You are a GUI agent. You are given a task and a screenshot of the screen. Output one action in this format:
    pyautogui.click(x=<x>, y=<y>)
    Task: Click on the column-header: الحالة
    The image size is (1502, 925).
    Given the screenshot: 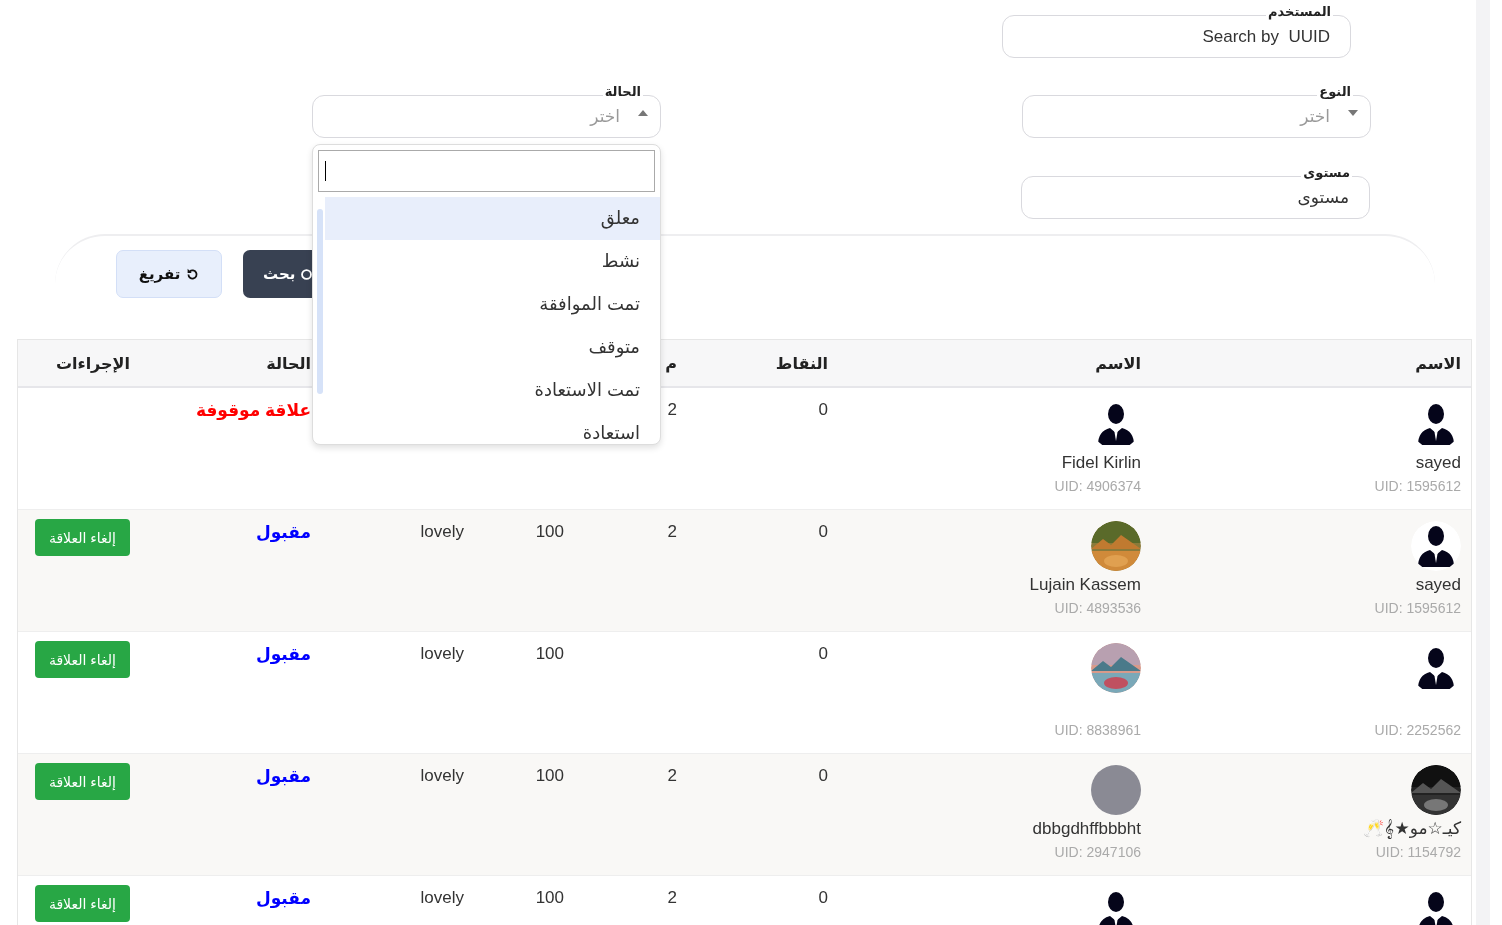 What is the action you would take?
    pyautogui.click(x=288, y=363)
    